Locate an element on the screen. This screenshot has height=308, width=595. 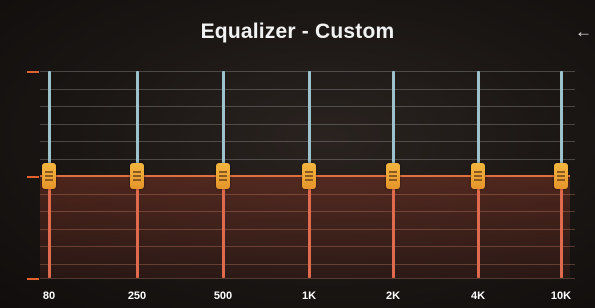
band-label-1k: 1K is located at coordinates (309, 296).